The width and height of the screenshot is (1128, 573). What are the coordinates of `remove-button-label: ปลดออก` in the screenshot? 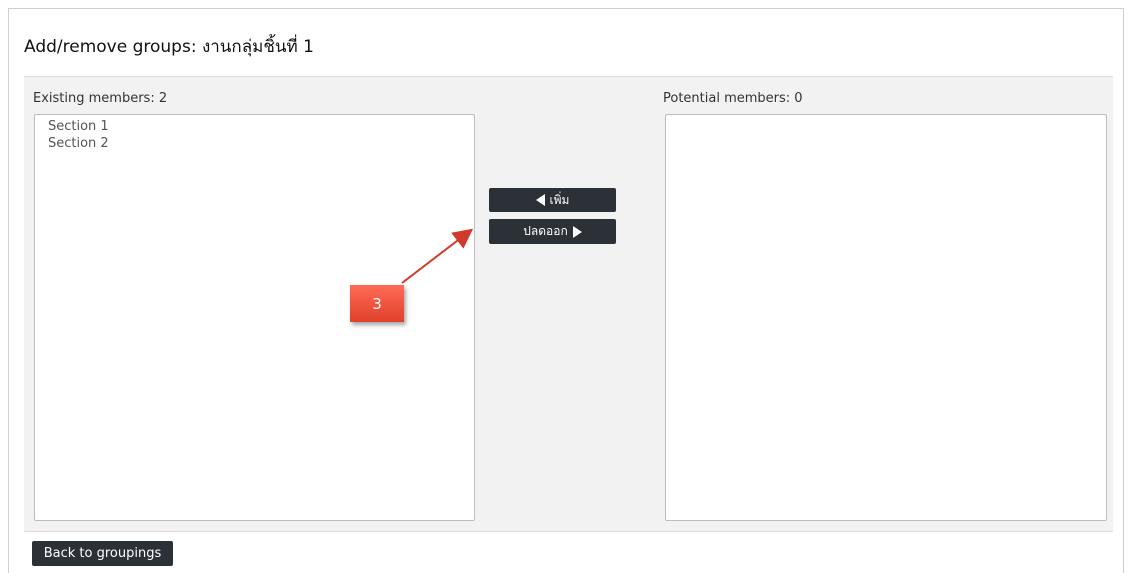 It's located at (545, 231).